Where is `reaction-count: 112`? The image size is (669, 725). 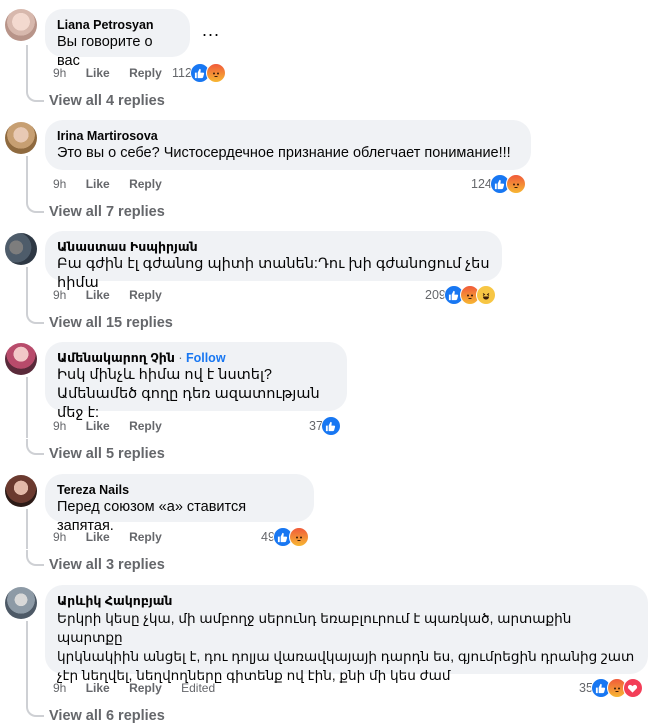 reaction-count: 112 is located at coordinates (182, 73).